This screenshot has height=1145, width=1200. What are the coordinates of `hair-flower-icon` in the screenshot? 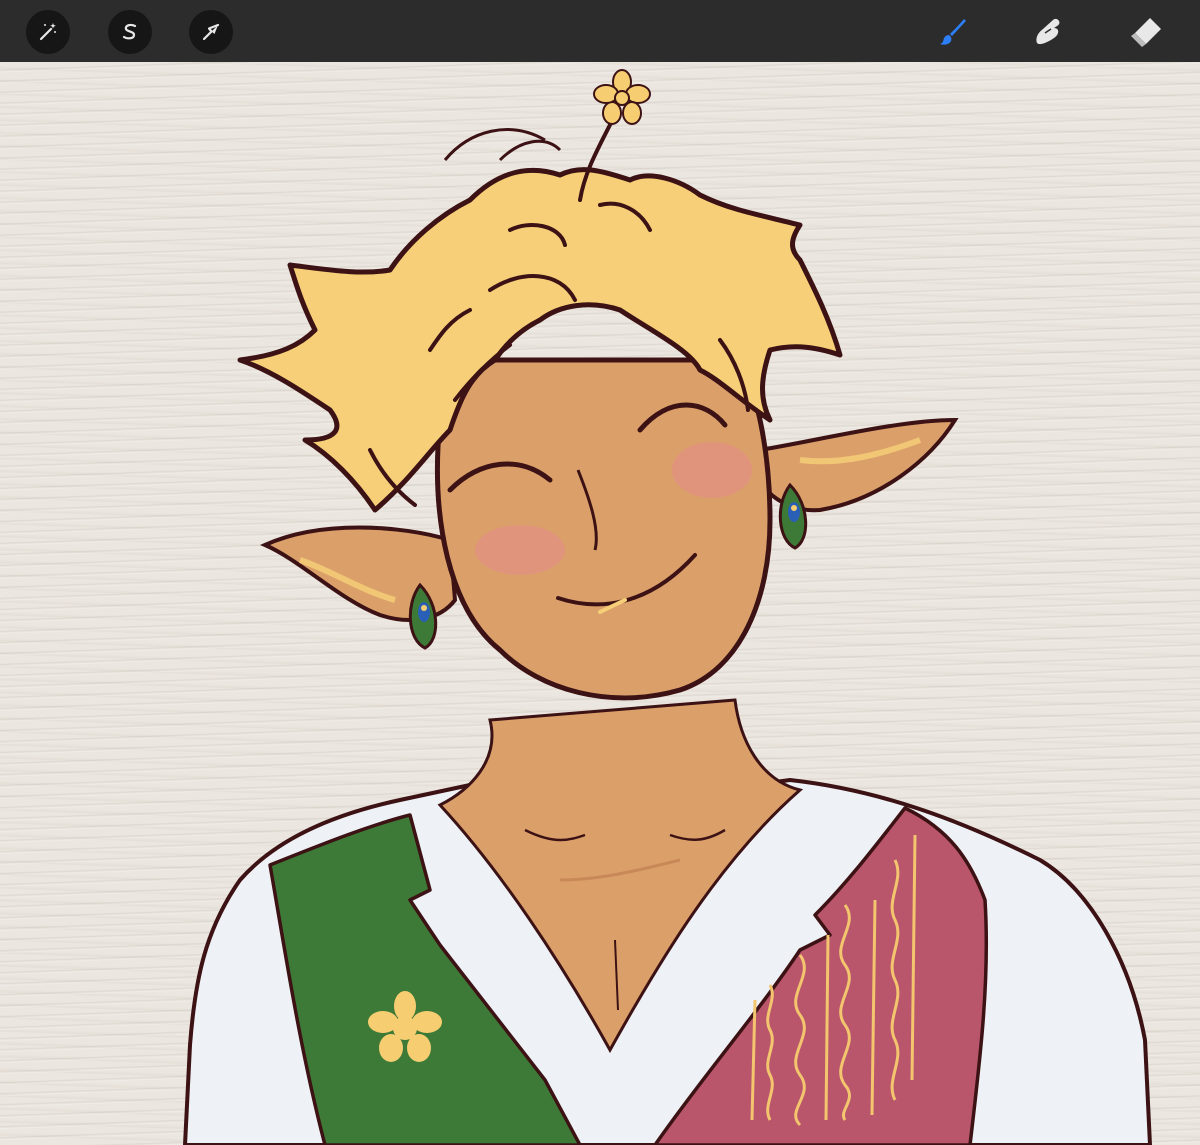 It's located at (622, 97).